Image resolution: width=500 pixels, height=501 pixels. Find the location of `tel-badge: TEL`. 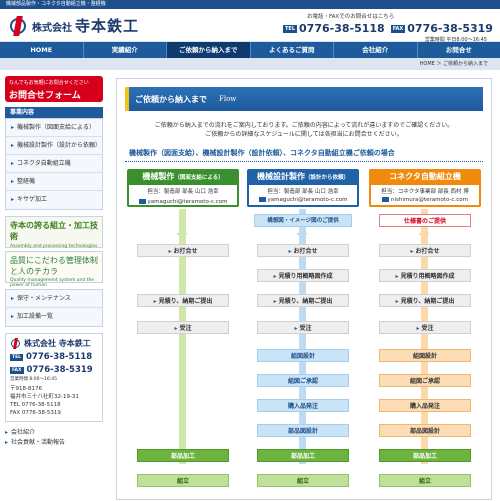

tel-badge: TEL is located at coordinates (290, 29).